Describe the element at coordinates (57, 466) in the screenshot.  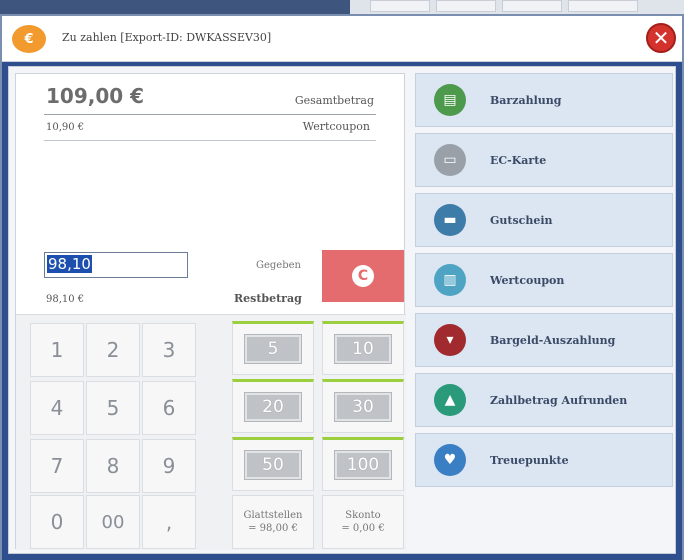
I see `key-7: 7` at that location.